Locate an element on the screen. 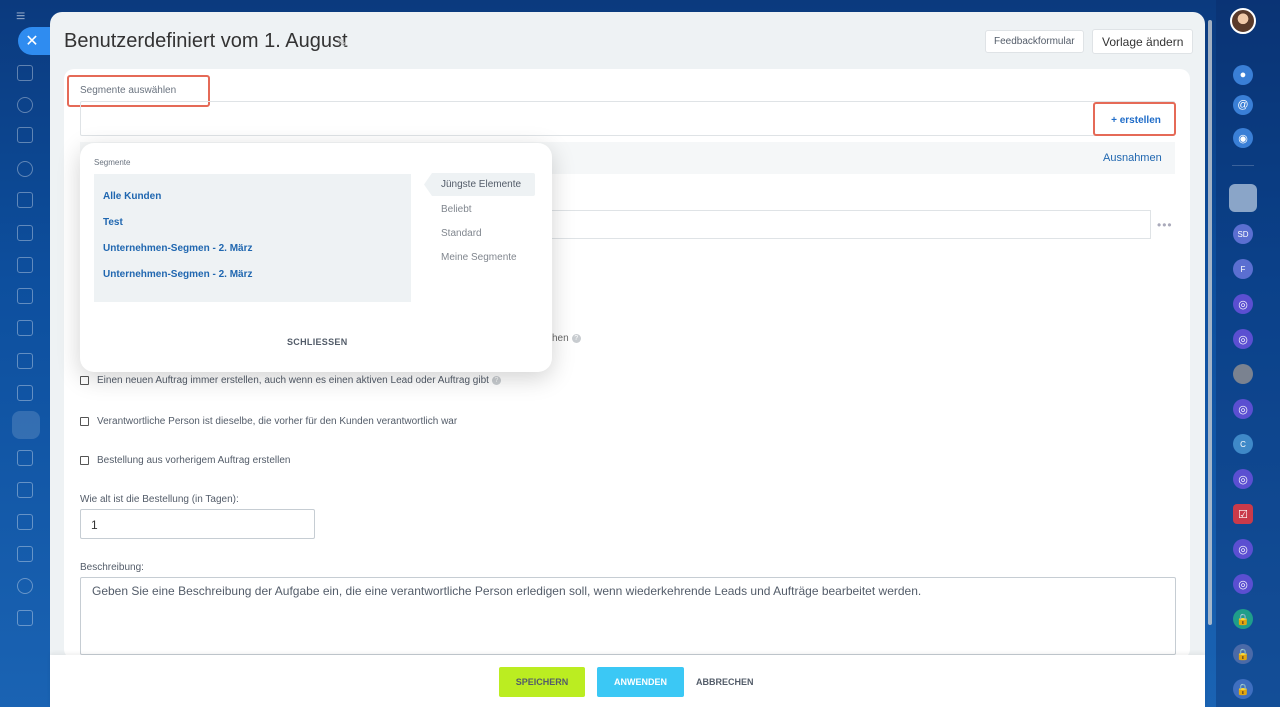 Image resolution: width=1280 pixels, height=707 pixels. more-icon: ••• is located at coordinates (1165, 225).